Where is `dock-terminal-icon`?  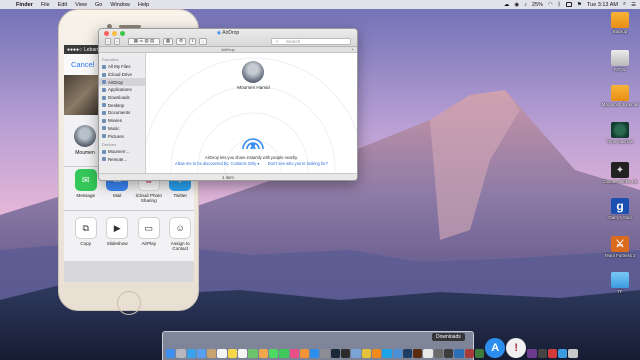 dock-terminal-icon is located at coordinates (346, 353).